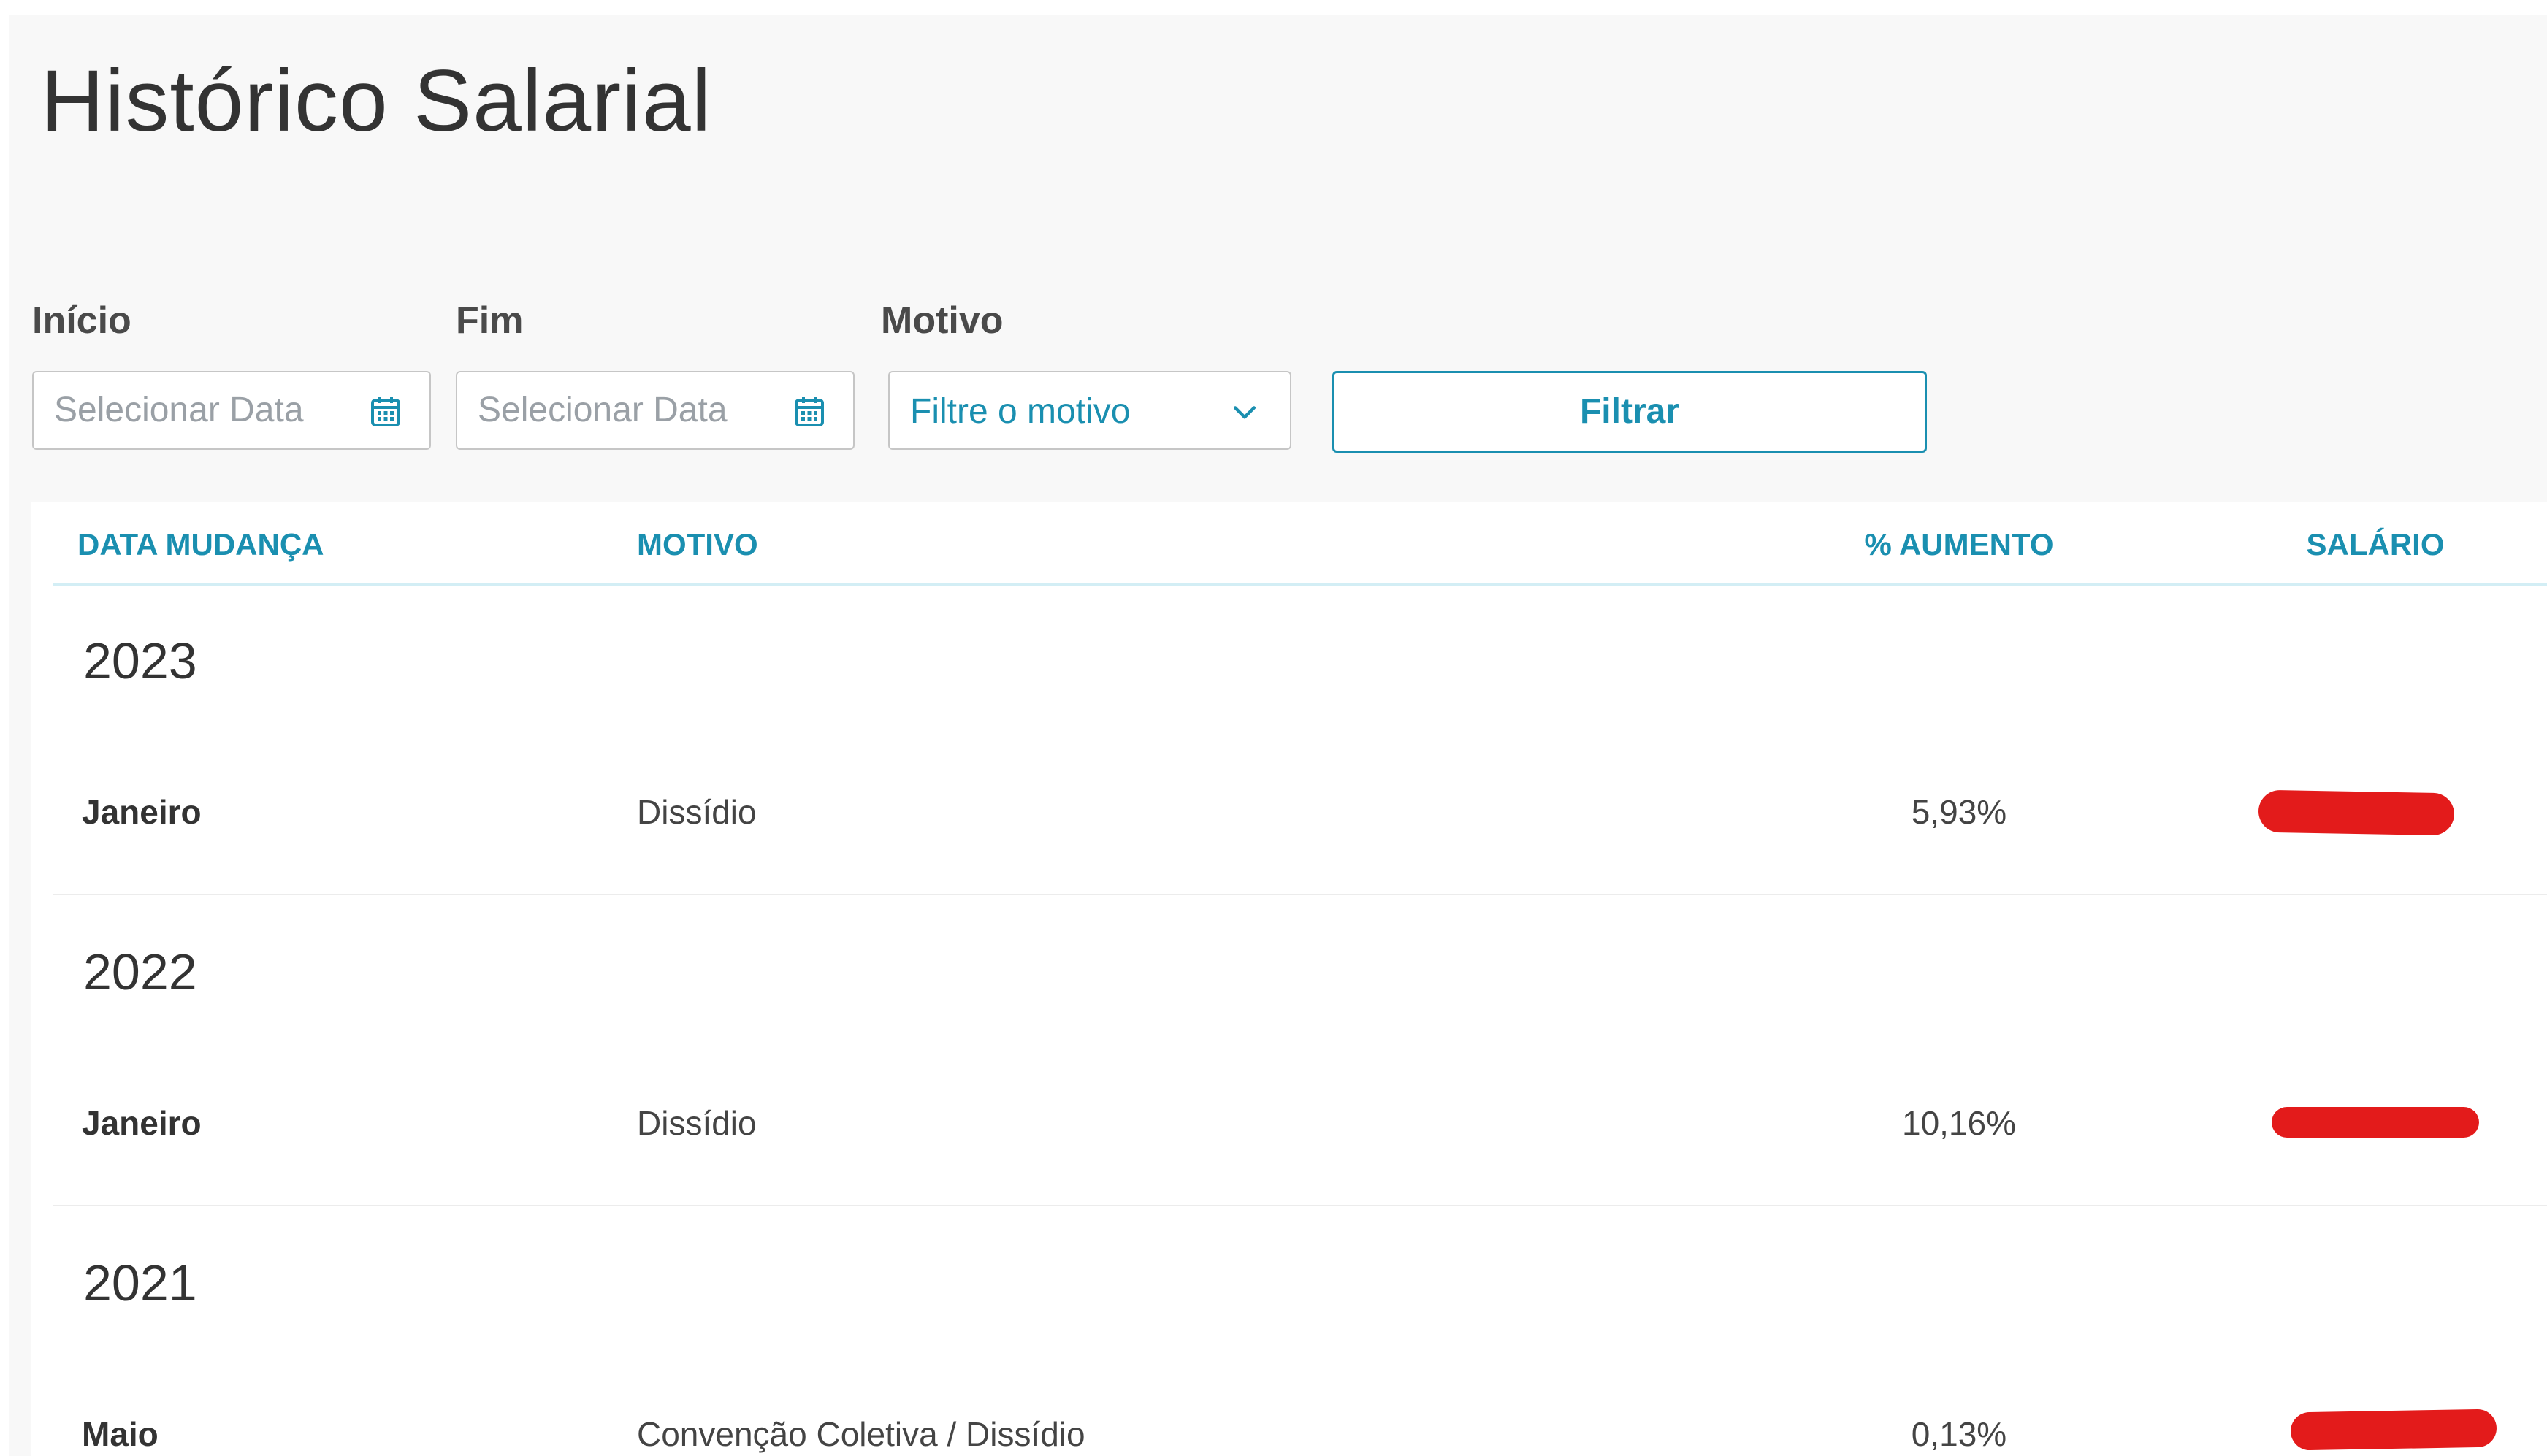 The image size is (2547, 1456). Describe the element at coordinates (1020, 412) in the screenshot. I see `reason-select-value: Filtre o motivo` at that location.